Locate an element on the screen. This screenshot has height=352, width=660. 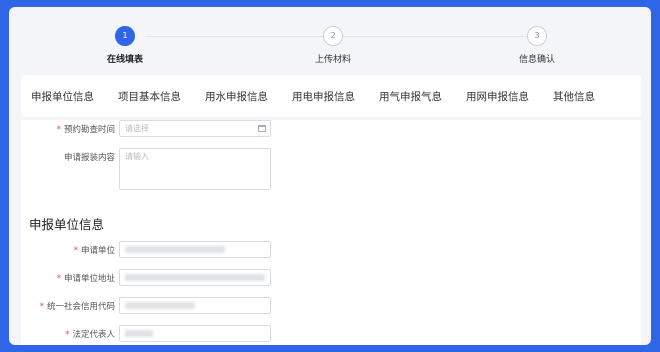
step-number: 2 is located at coordinates (333, 36).